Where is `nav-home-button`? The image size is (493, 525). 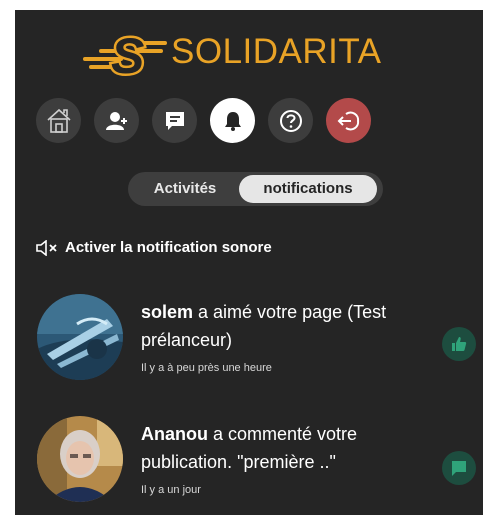 nav-home-button is located at coordinates (58, 120).